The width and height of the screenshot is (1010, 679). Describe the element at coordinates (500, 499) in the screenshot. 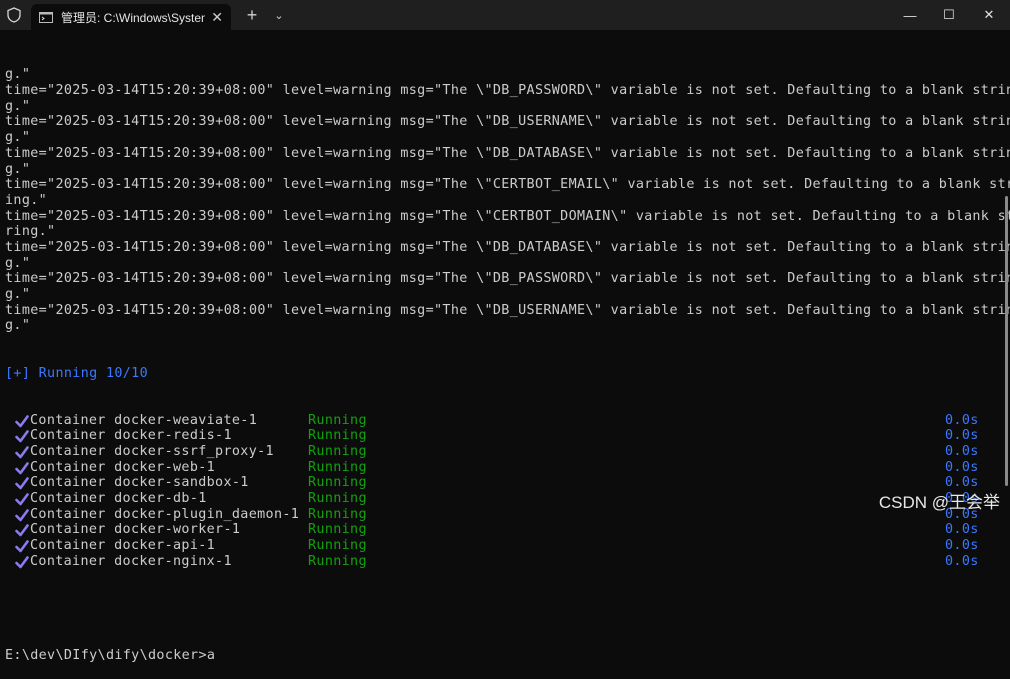

I see `container-row: Container docker-db-1 Running 0.0s` at that location.